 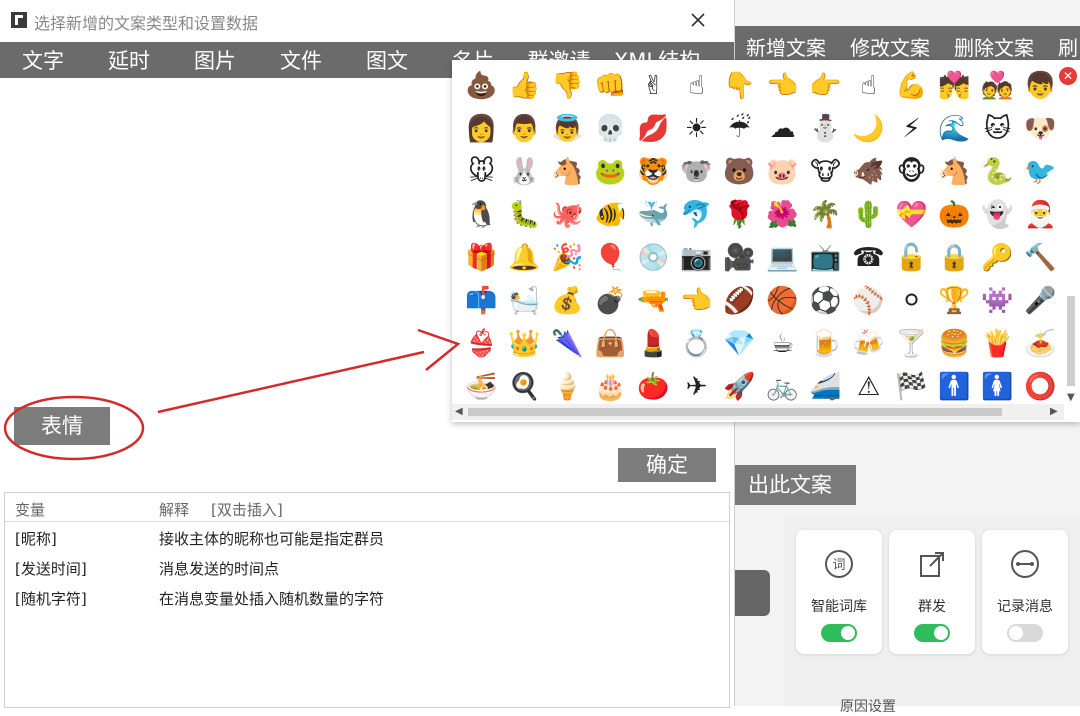 What do you see at coordinates (610, 128) in the screenshot?
I see `emoji-item: 💀` at bounding box center [610, 128].